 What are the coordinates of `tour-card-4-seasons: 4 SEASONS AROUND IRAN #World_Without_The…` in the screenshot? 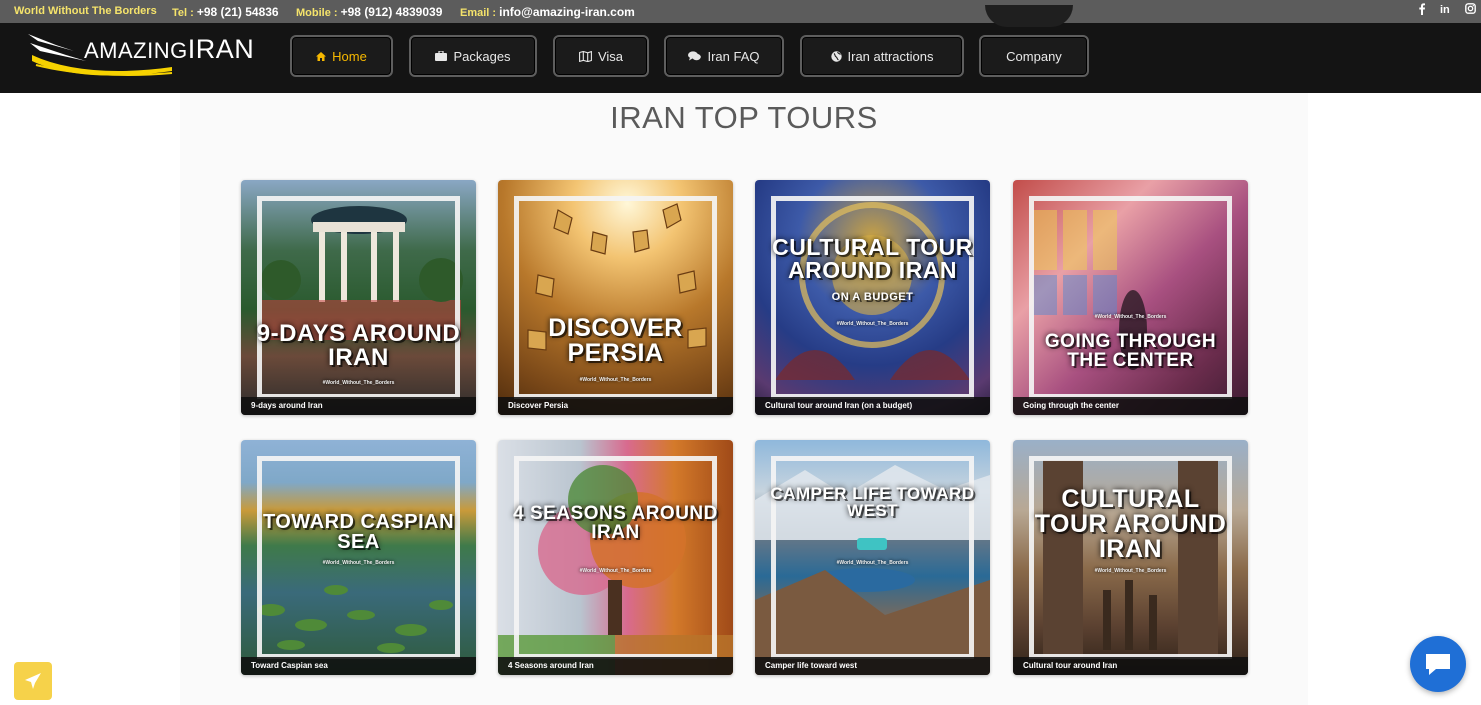 It's located at (615, 557).